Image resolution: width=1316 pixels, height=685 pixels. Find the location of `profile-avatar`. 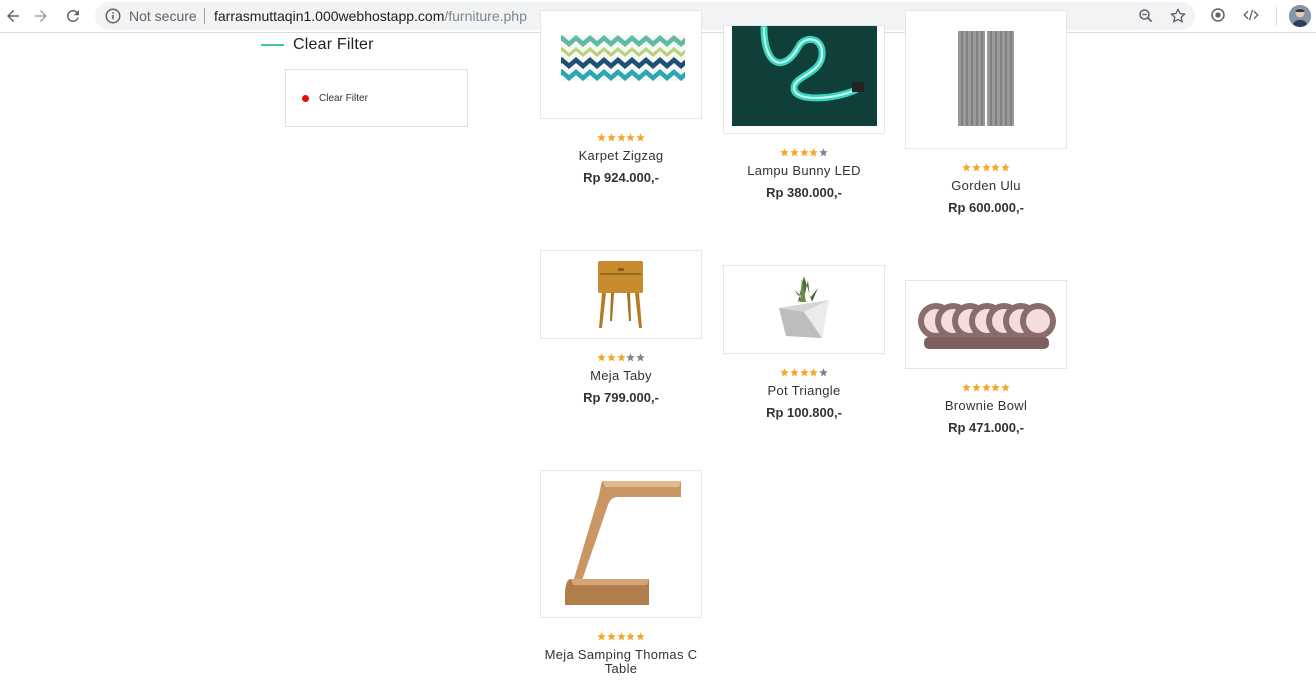

profile-avatar is located at coordinates (1300, 16).